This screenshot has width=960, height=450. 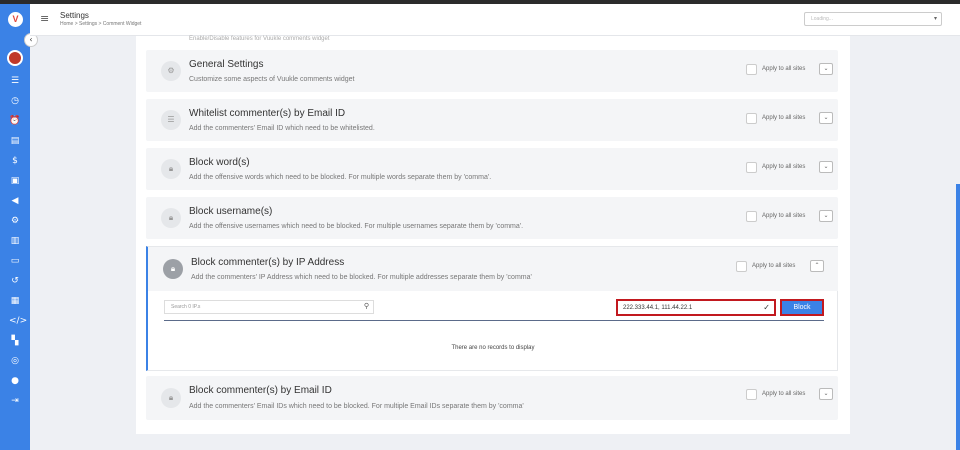 What do you see at coordinates (15, 141) in the screenshot?
I see `book-icon: ▤` at bounding box center [15, 141].